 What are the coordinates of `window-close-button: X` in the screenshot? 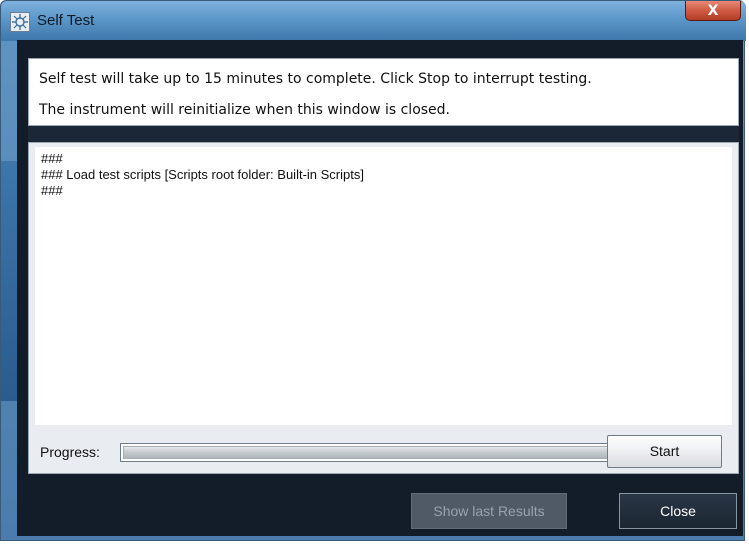 It's located at (713, 11).